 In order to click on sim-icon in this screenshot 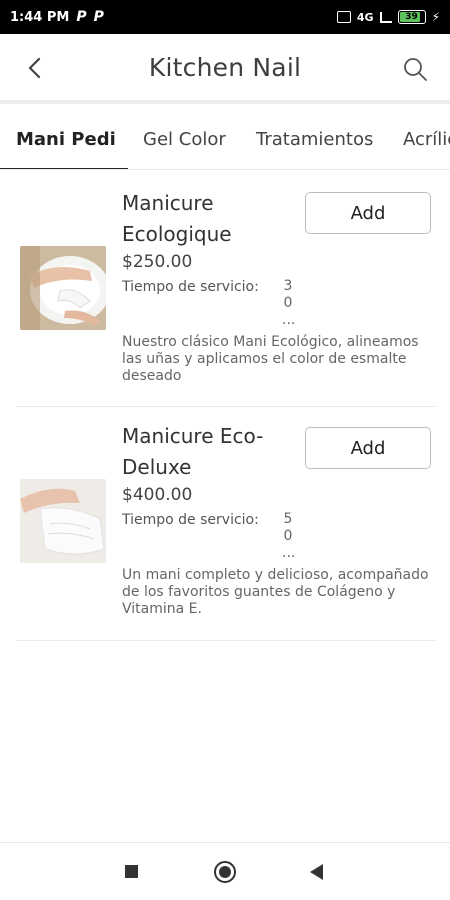, I will do `click(343, 17)`.